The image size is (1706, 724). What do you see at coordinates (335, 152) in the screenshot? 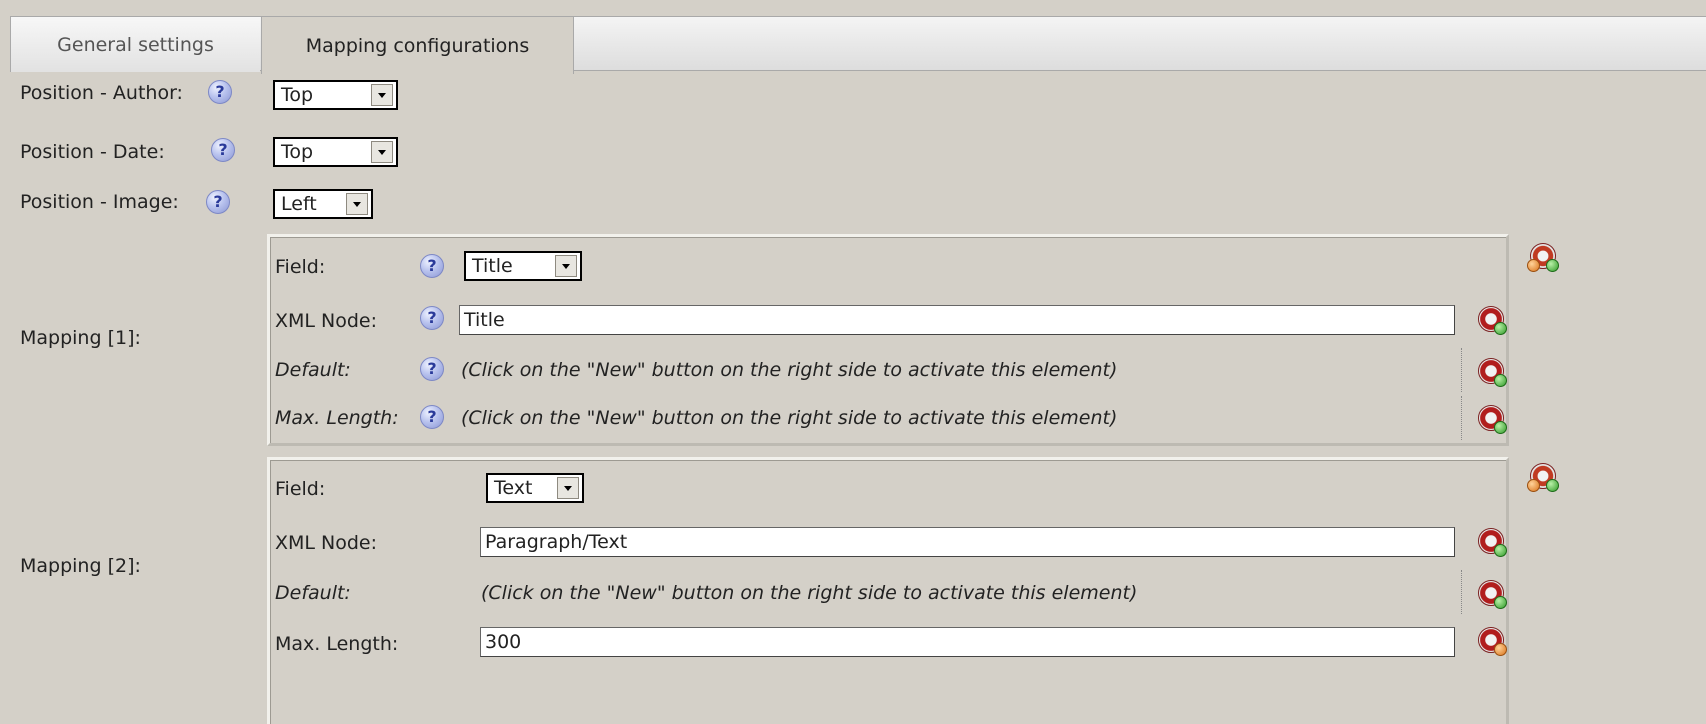
I see `position-date-select: Top` at bounding box center [335, 152].